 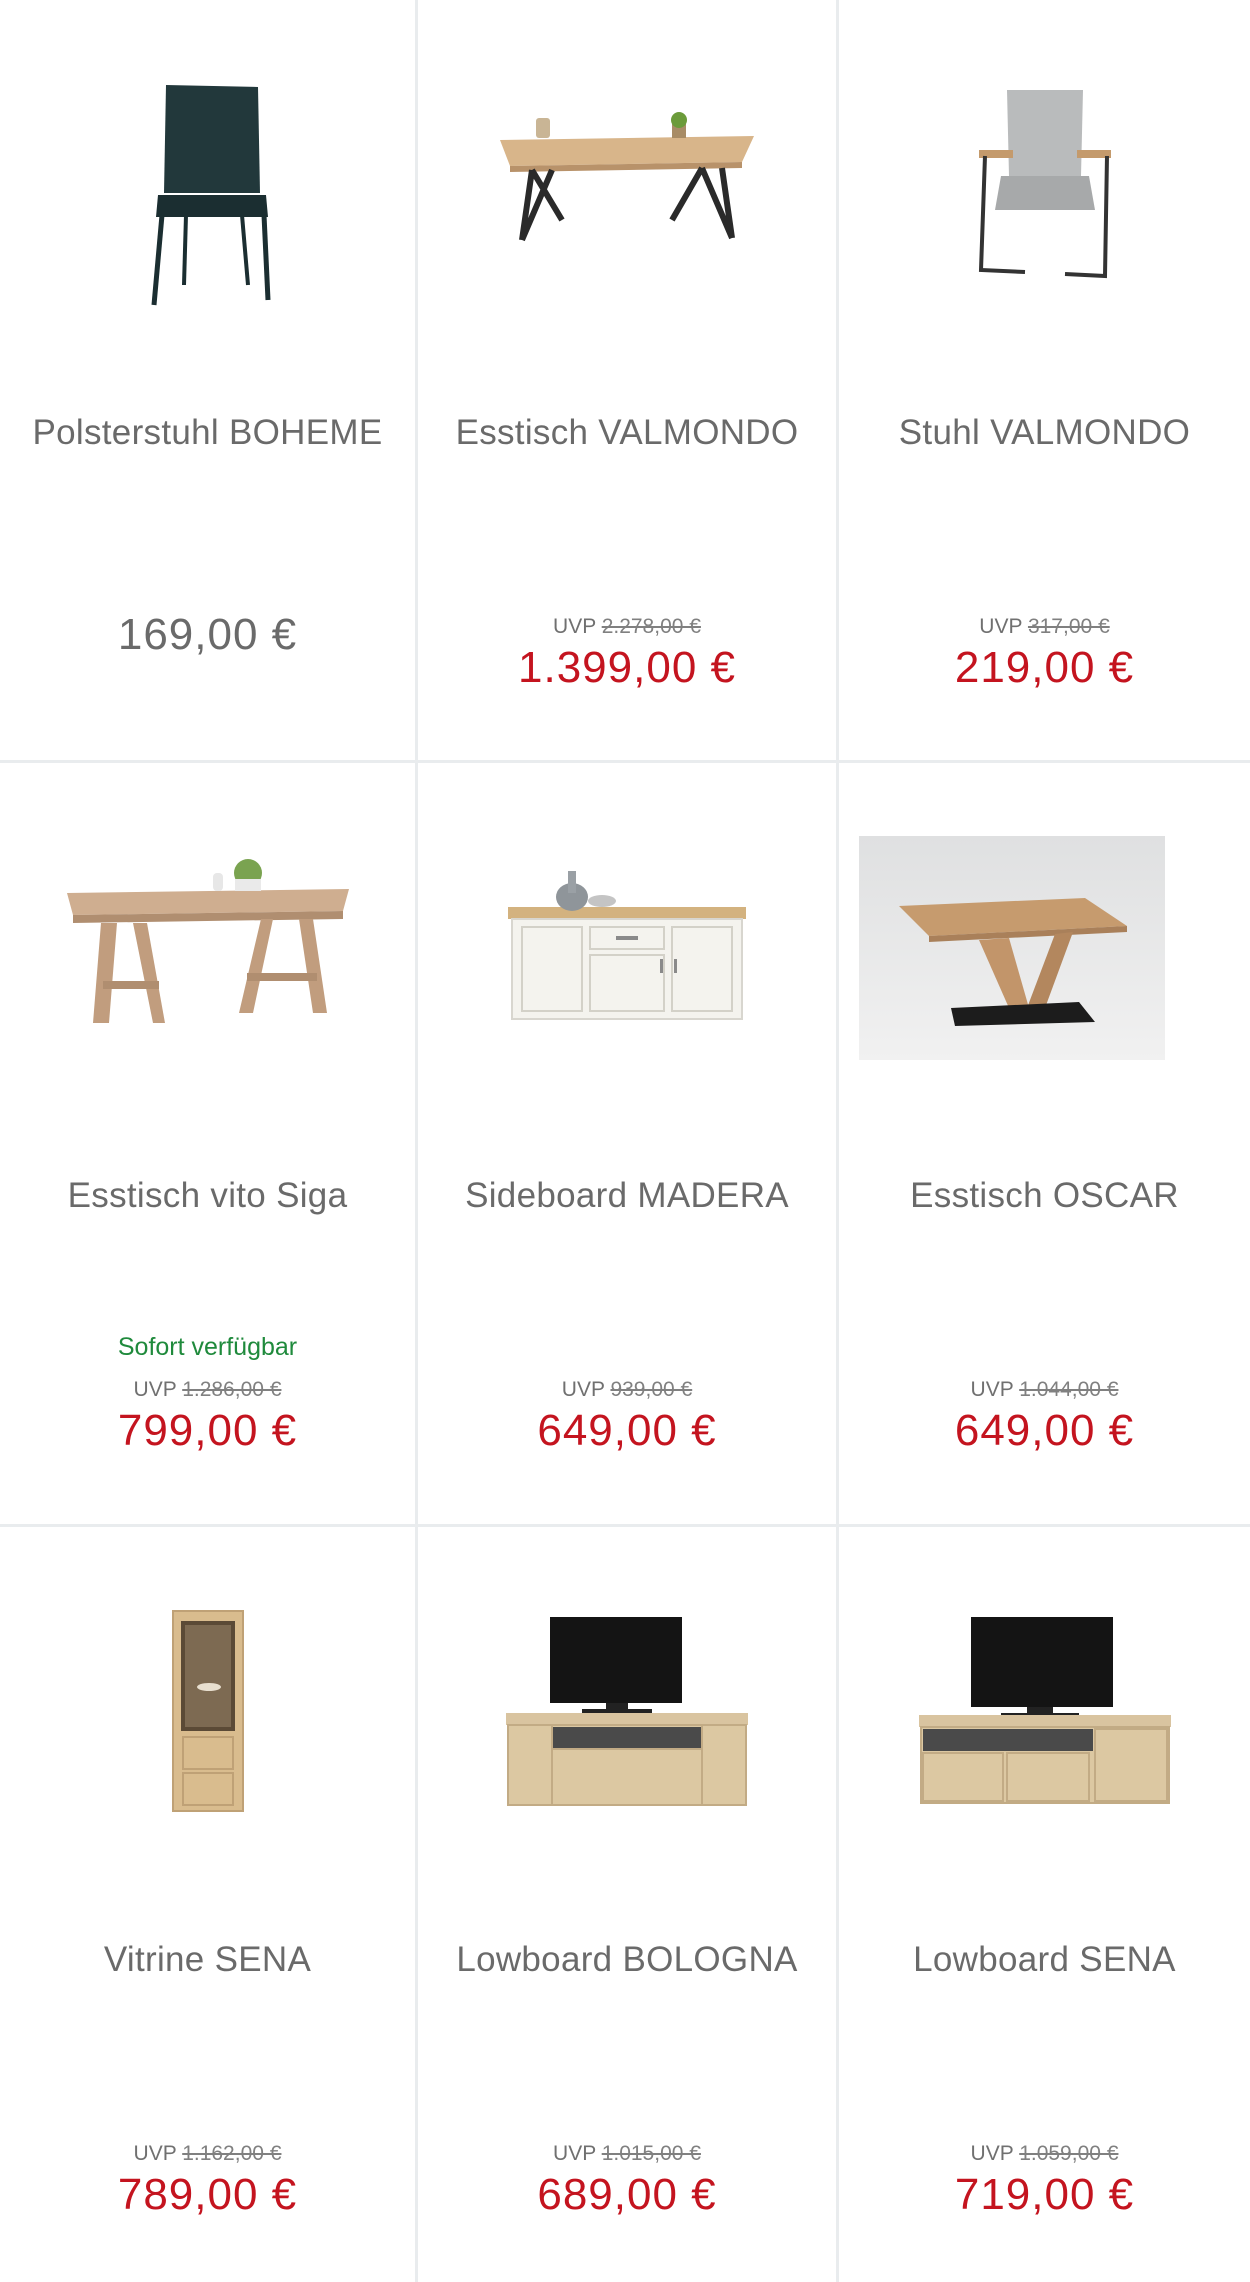 What do you see at coordinates (207, 1195) in the screenshot?
I see `product-name: Esstisch vito Siga` at bounding box center [207, 1195].